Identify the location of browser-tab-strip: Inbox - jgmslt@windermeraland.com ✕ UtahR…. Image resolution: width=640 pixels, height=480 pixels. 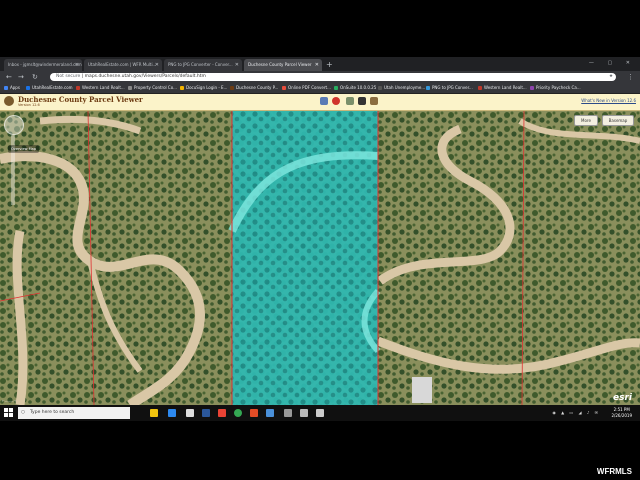
(320, 64).